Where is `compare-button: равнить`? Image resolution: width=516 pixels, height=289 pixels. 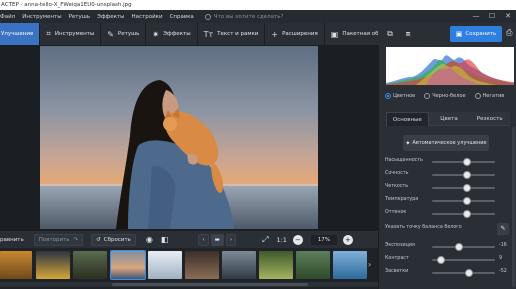 compare-button: равнить is located at coordinates (12, 240).